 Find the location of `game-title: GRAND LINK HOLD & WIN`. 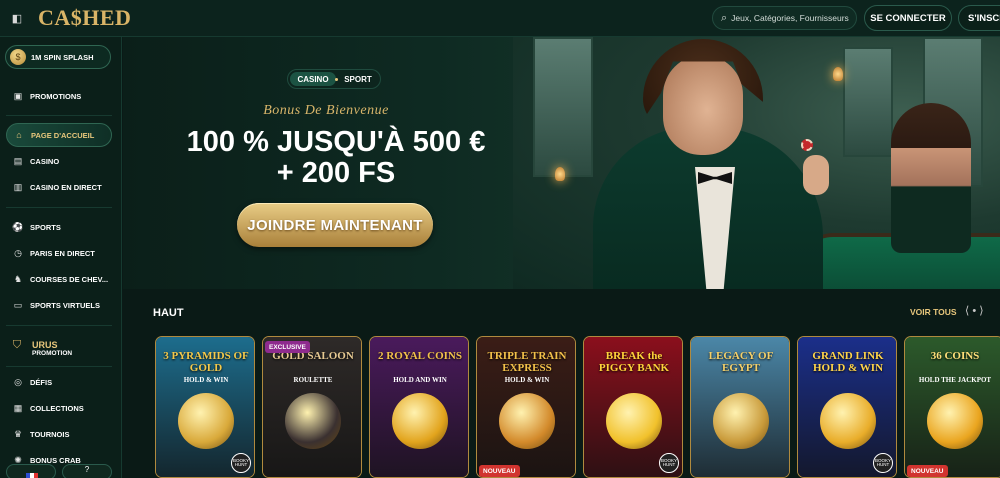

game-title: GRAND LINK HOLD & WIN is located at coordinates (848, 362).